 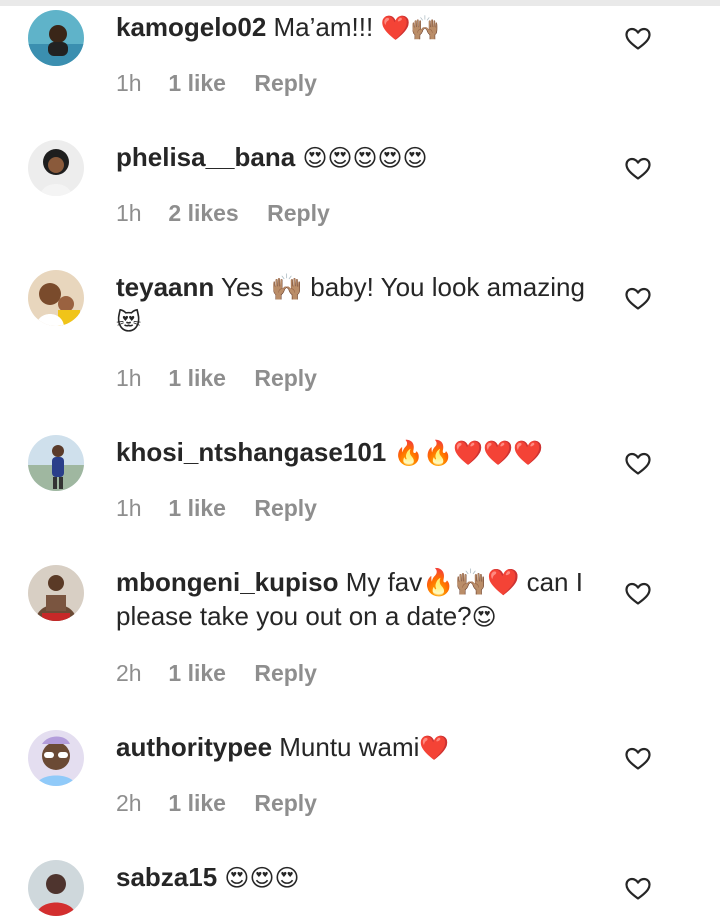 I want to click on comment-username: kamogelo02, so click(x=191, y=27).